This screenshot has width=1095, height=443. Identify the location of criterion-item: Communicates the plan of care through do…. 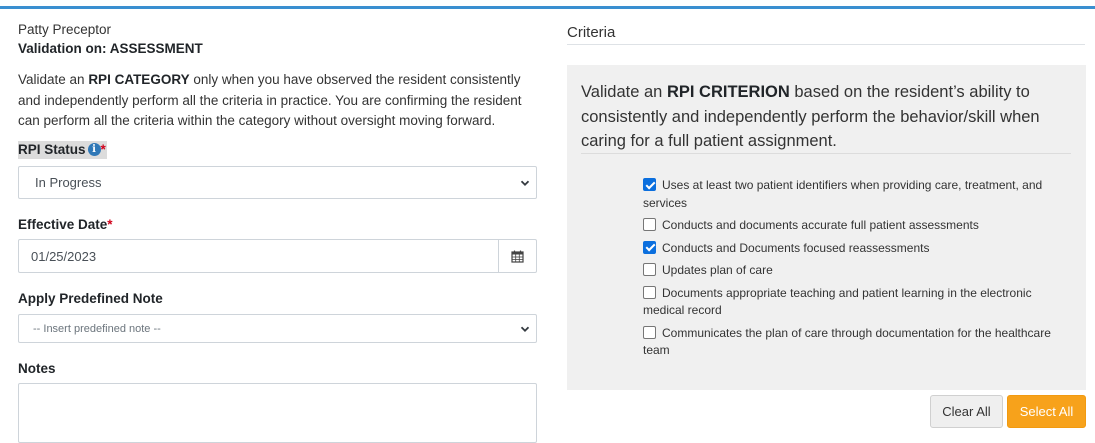
(858, 342).